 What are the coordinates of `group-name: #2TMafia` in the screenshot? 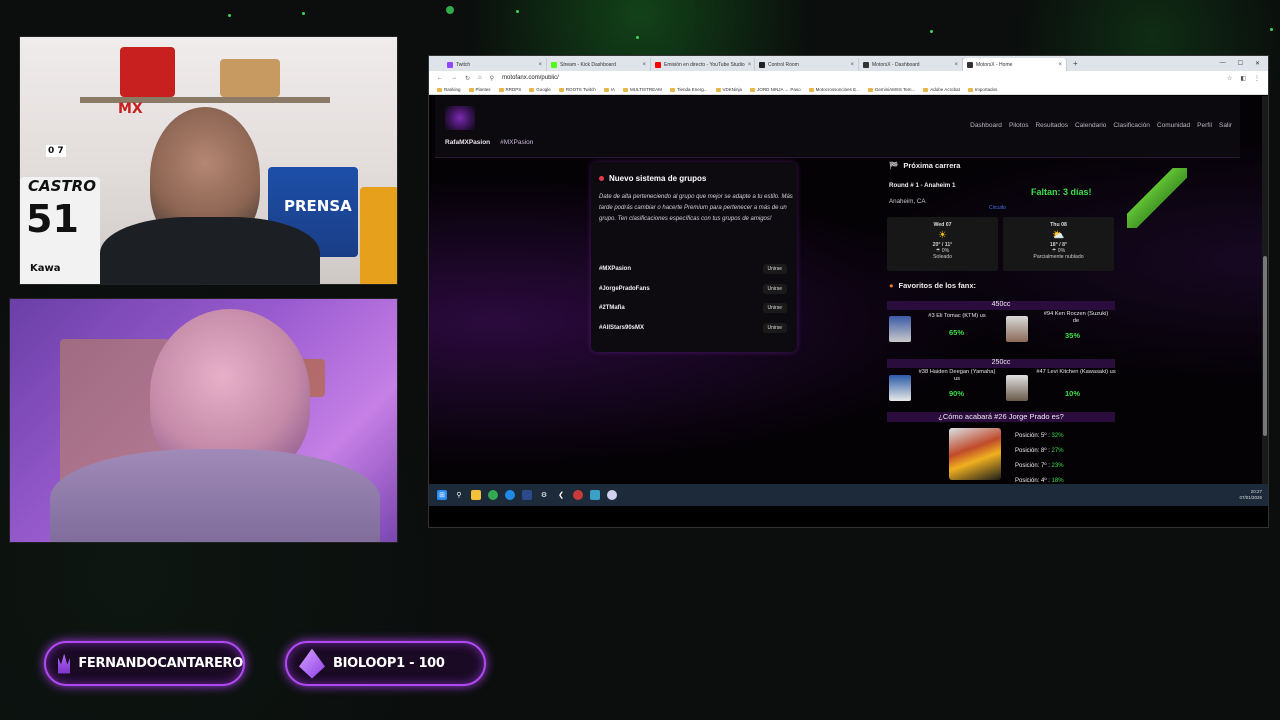 It's located at (612, 308).